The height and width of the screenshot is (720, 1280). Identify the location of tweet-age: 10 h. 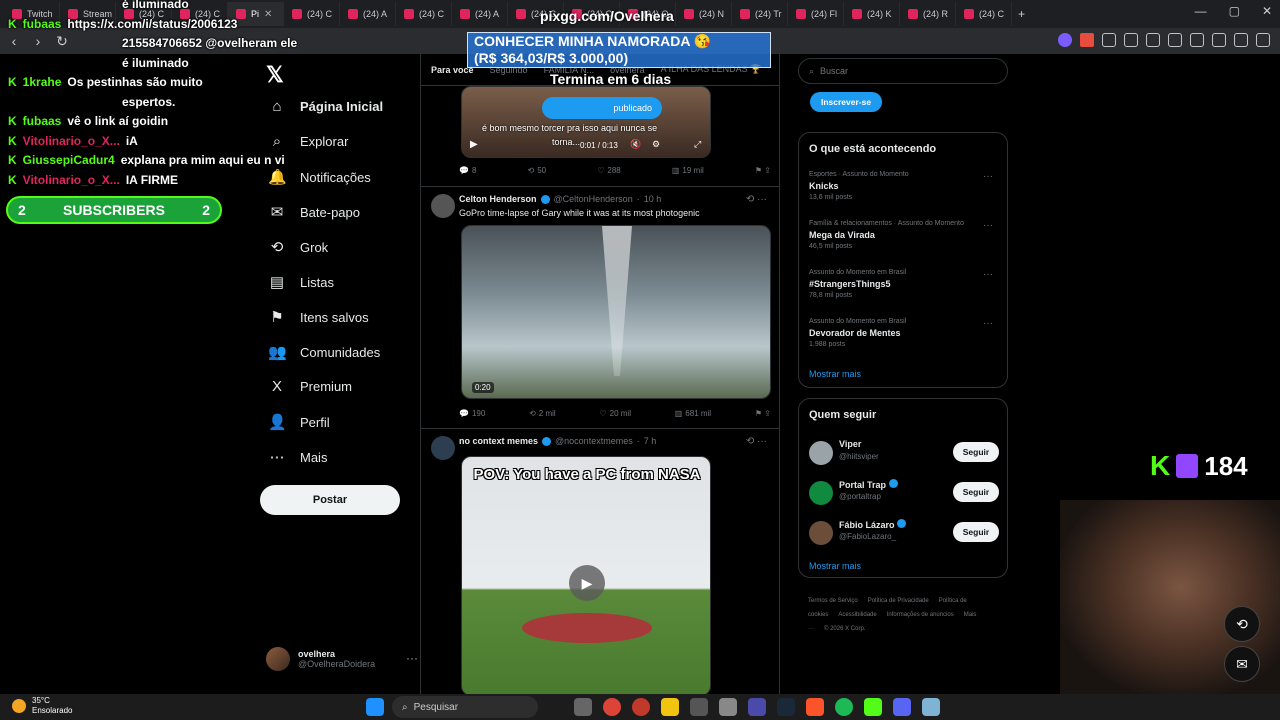
(653, 199).